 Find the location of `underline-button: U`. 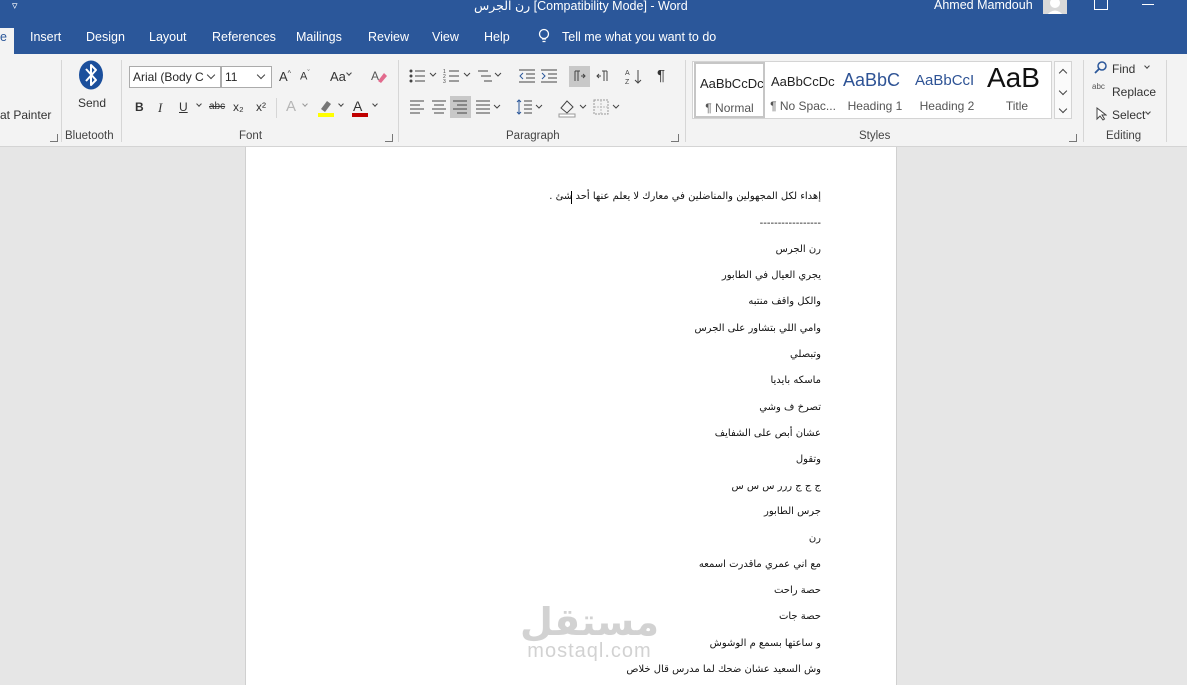

underline-button: U is located at coordinates (183, 107).